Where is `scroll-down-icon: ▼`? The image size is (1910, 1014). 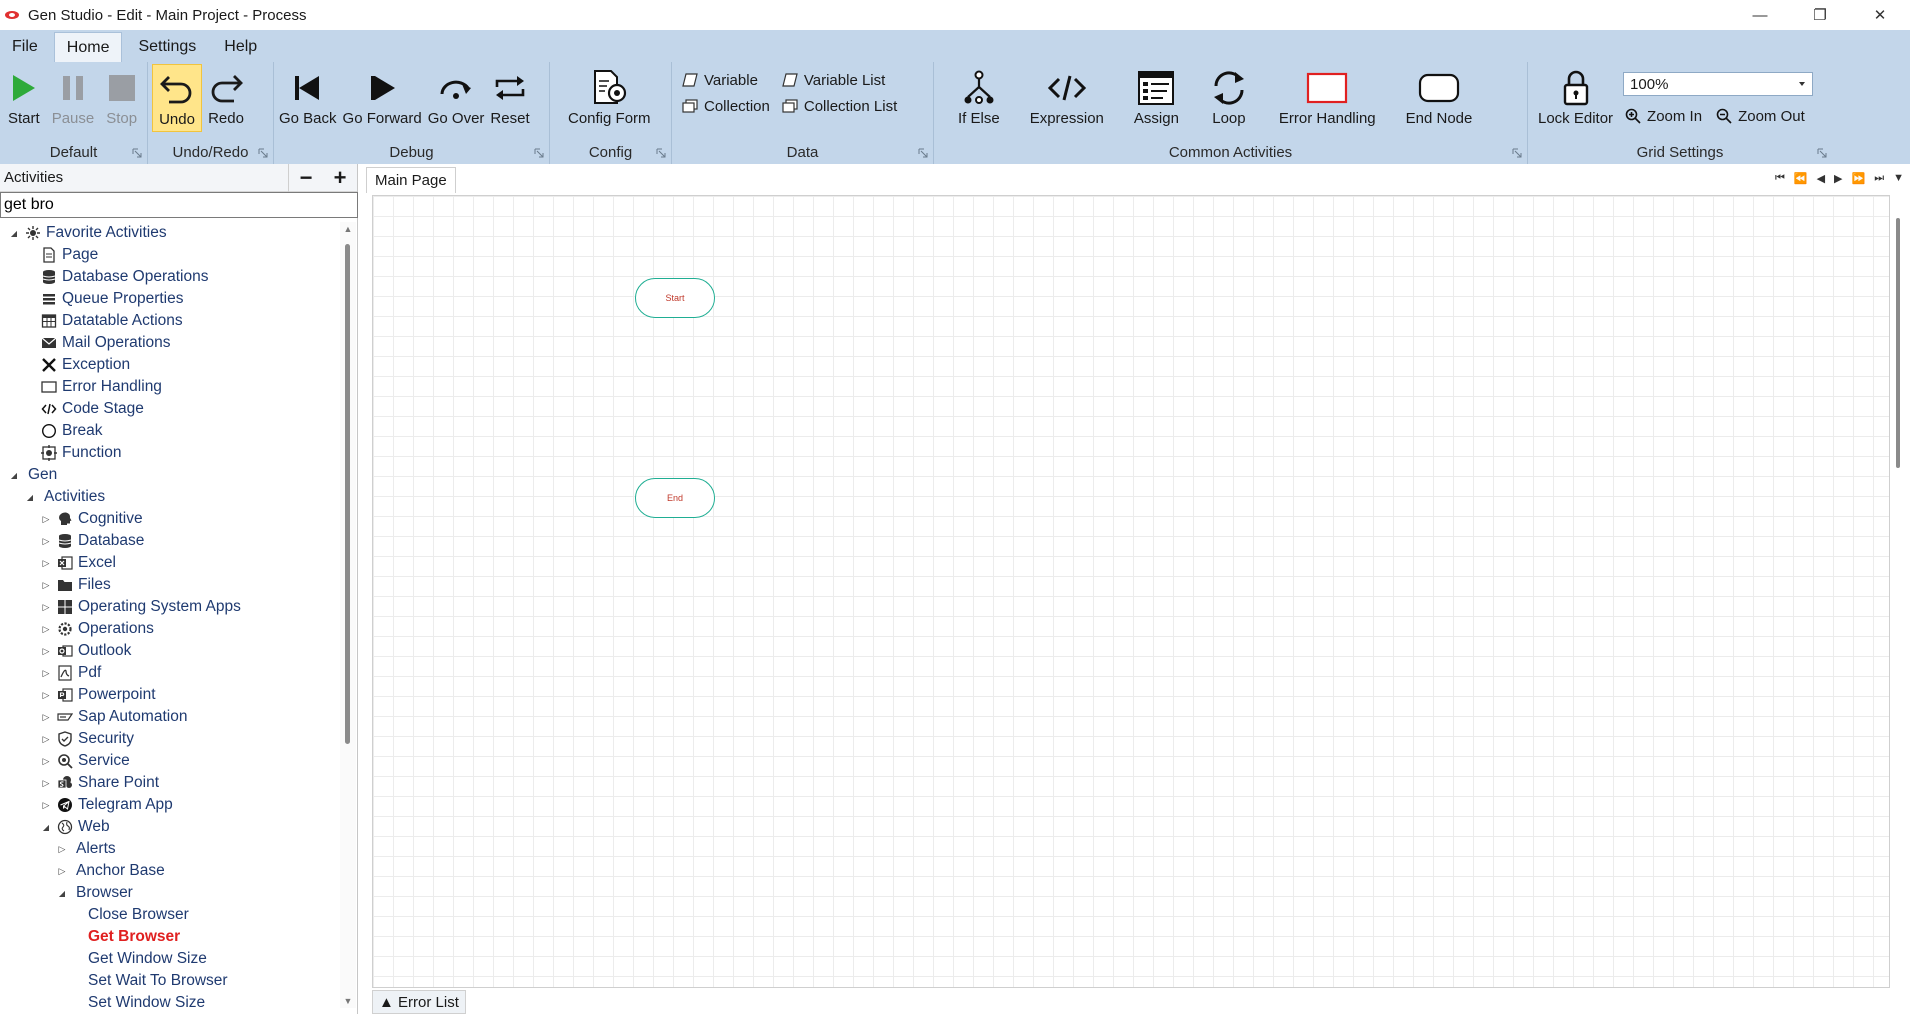 scroll-down-icon: ▼ is located at coordinates (348, 1001).